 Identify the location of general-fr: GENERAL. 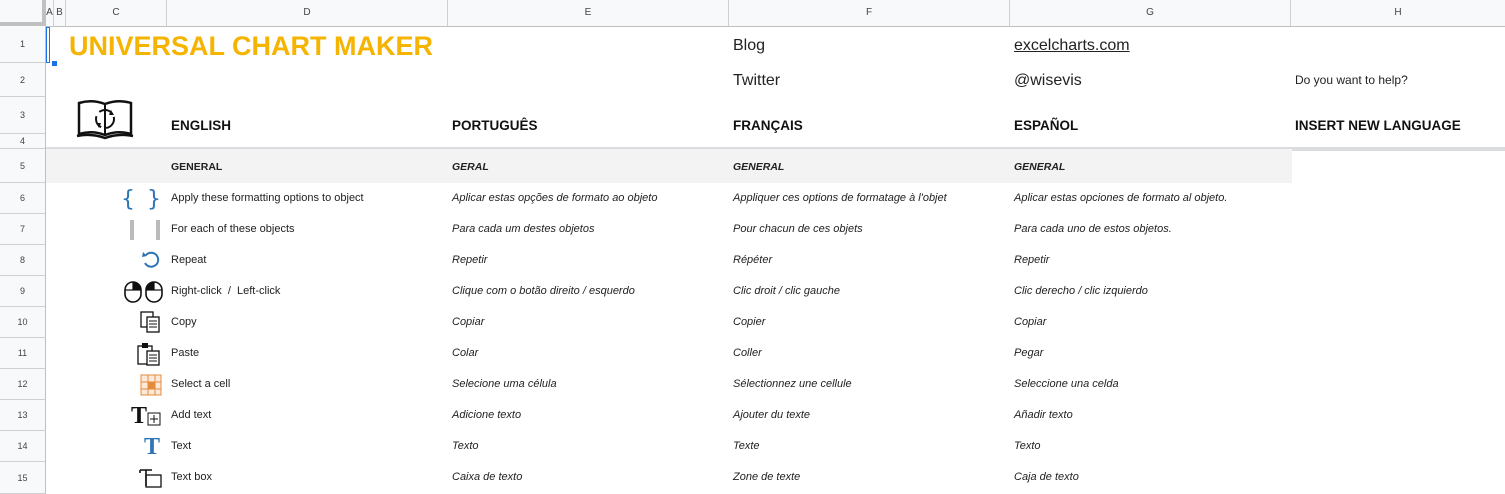
(759, 167).